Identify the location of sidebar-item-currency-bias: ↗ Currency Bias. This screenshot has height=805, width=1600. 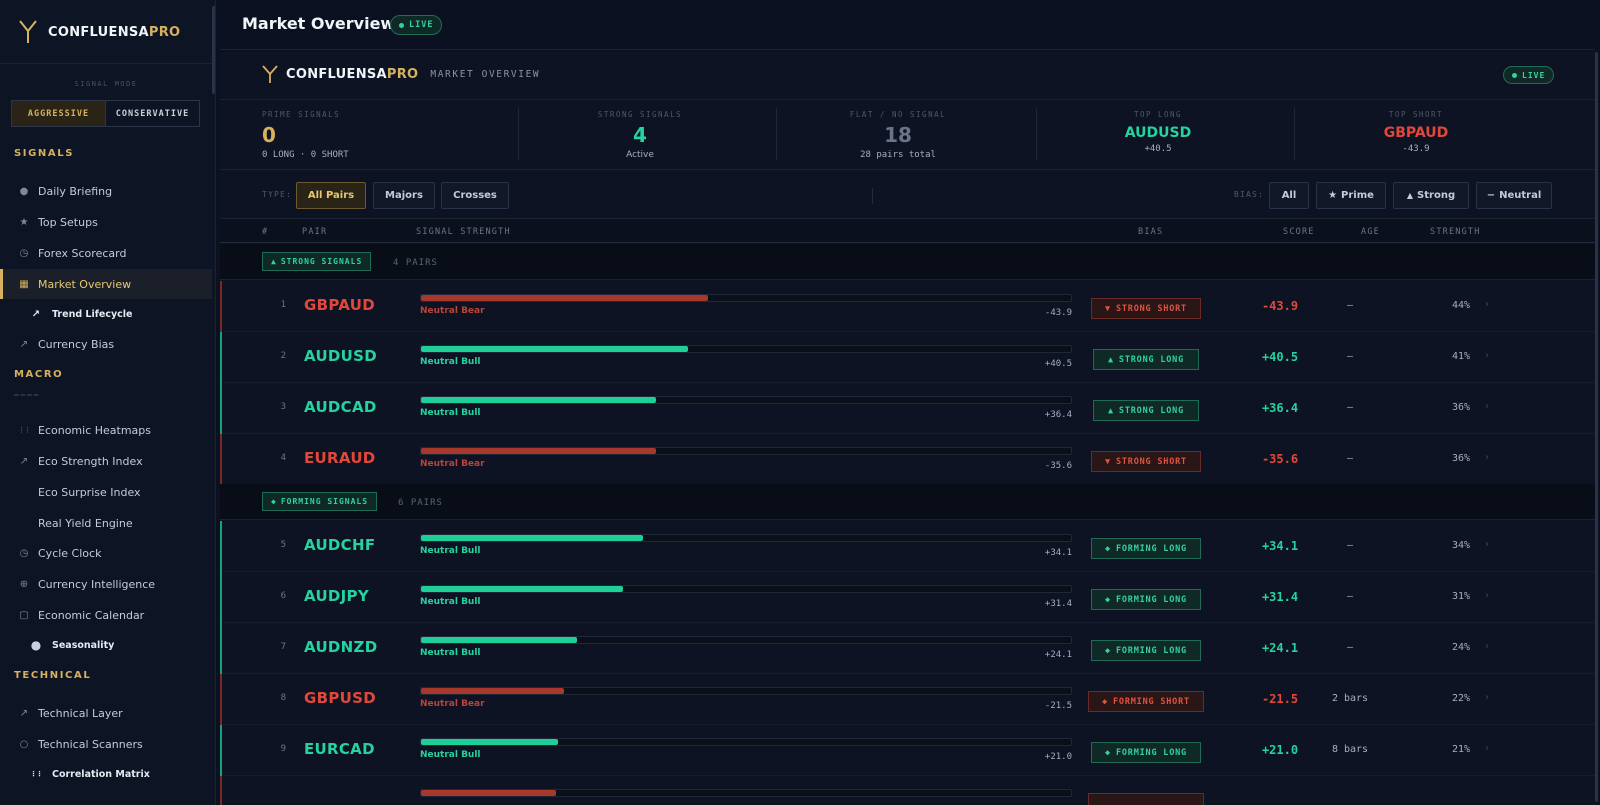
(106, 344).